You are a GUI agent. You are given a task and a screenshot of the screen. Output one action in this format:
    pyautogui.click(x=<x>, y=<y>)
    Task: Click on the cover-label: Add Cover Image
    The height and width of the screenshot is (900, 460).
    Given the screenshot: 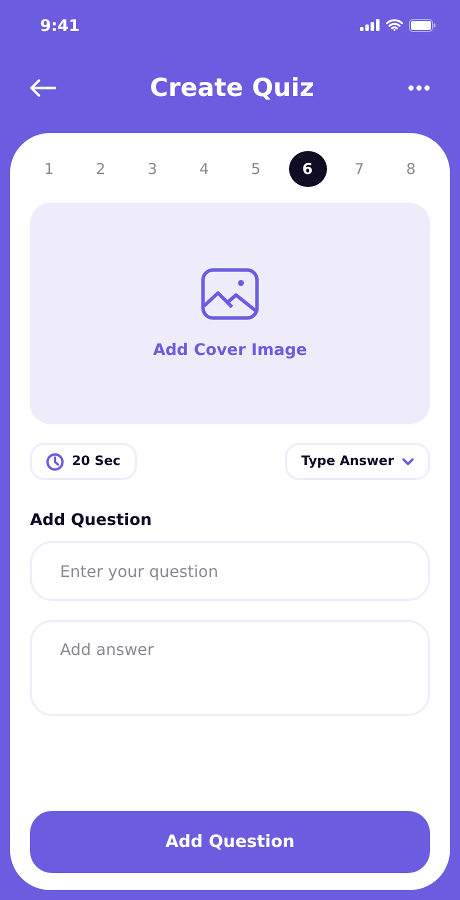 What is the action you would take?
    pyautogui.click(x=230, y=349)
    